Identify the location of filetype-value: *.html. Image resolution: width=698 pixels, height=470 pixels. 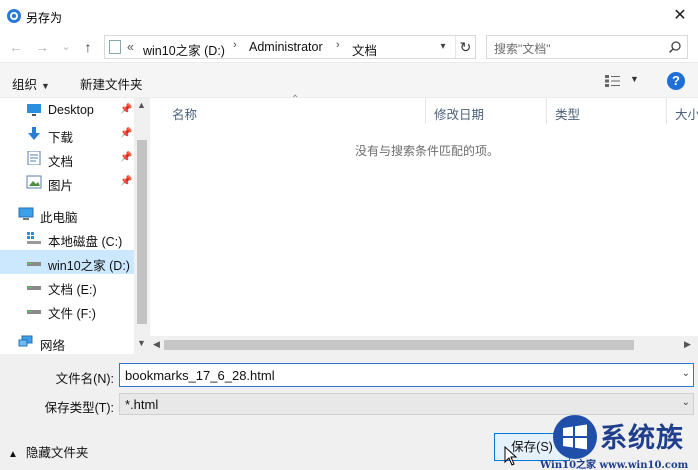
(142, 404).